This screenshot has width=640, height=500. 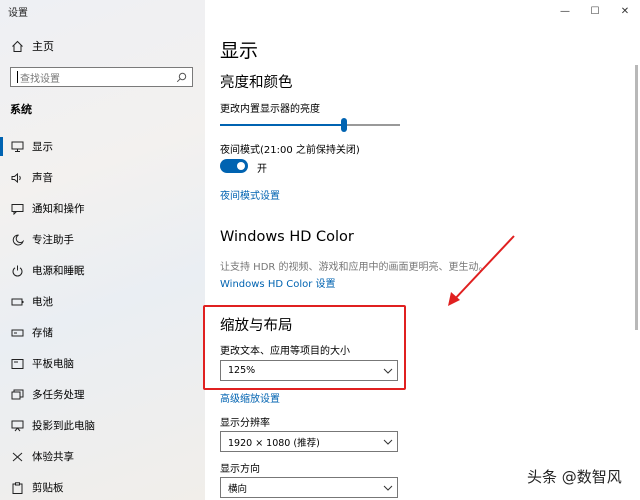 What do you see at coordinates (238, 489) in the screenshot?
I see `orientation-dropdown-value: 横向` at bounding box center [238, 489].